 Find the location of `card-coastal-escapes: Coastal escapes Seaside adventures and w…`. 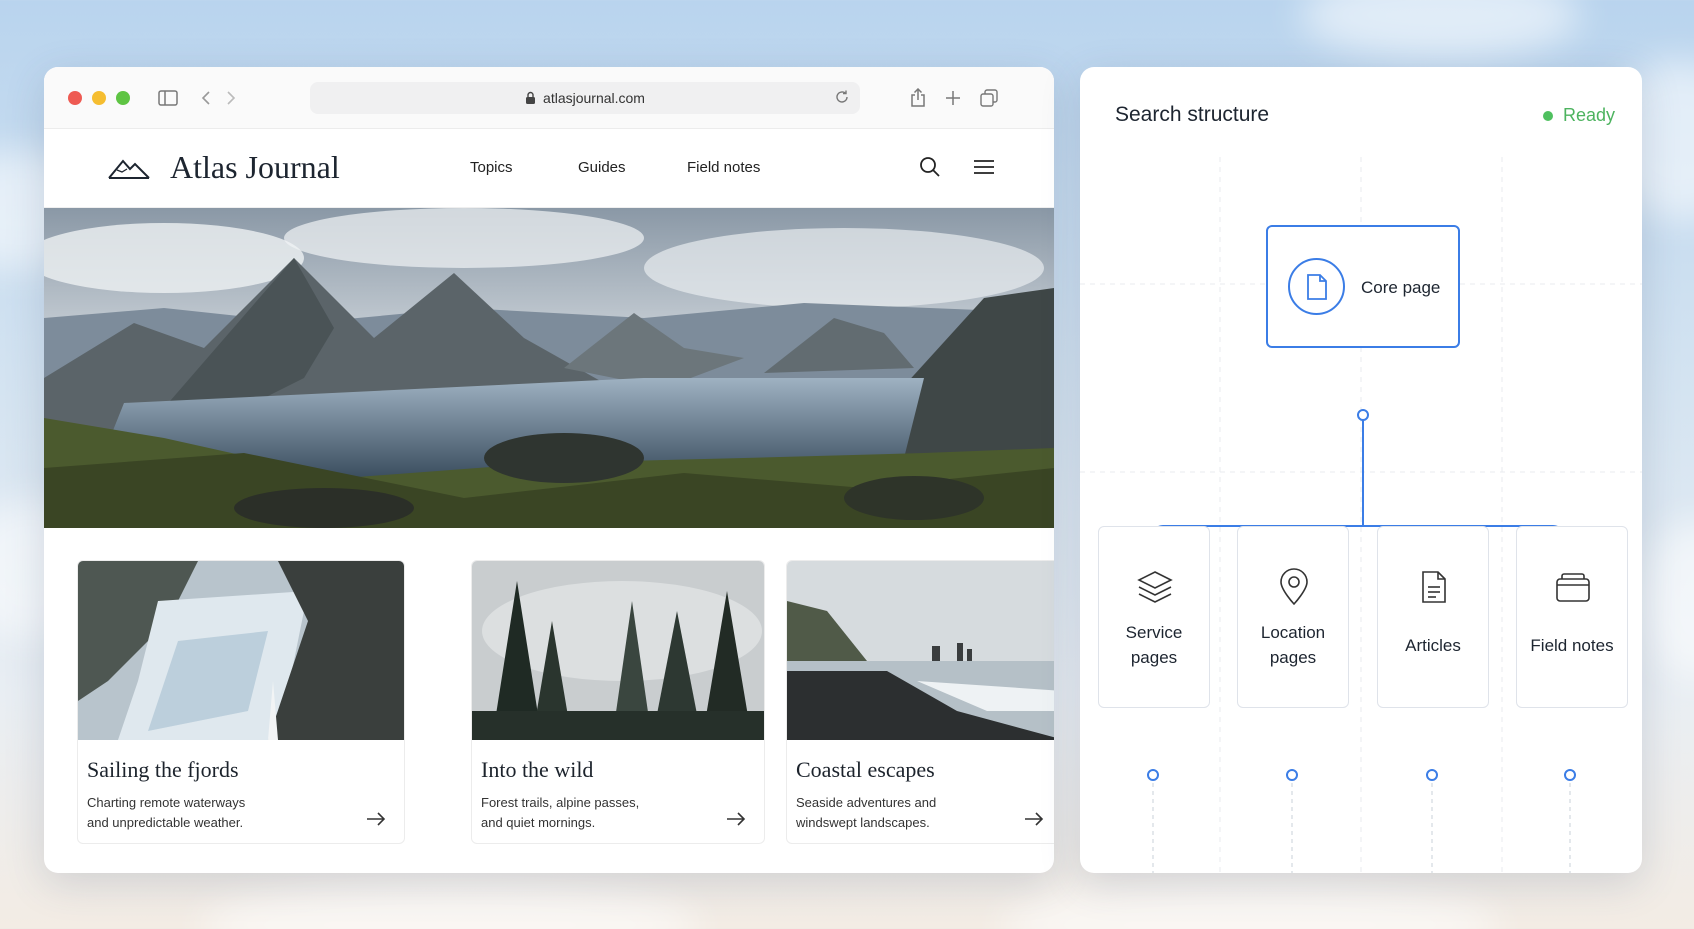

card-coastal-escapes: Coastal escapes Seaside adventures and w… is located at coordinates (920, 702).